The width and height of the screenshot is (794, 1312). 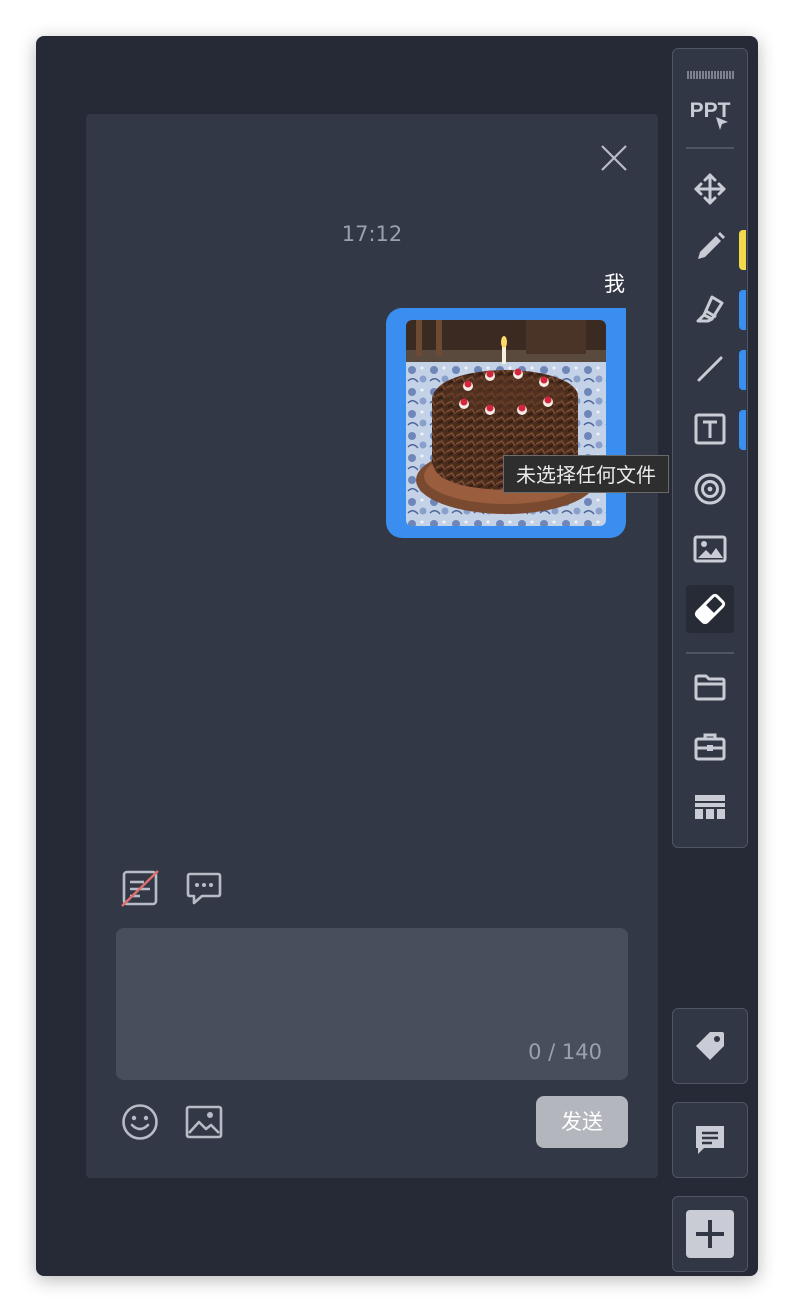 I want to click on message-timestamp: 17:12, so click(x=372, y=234).